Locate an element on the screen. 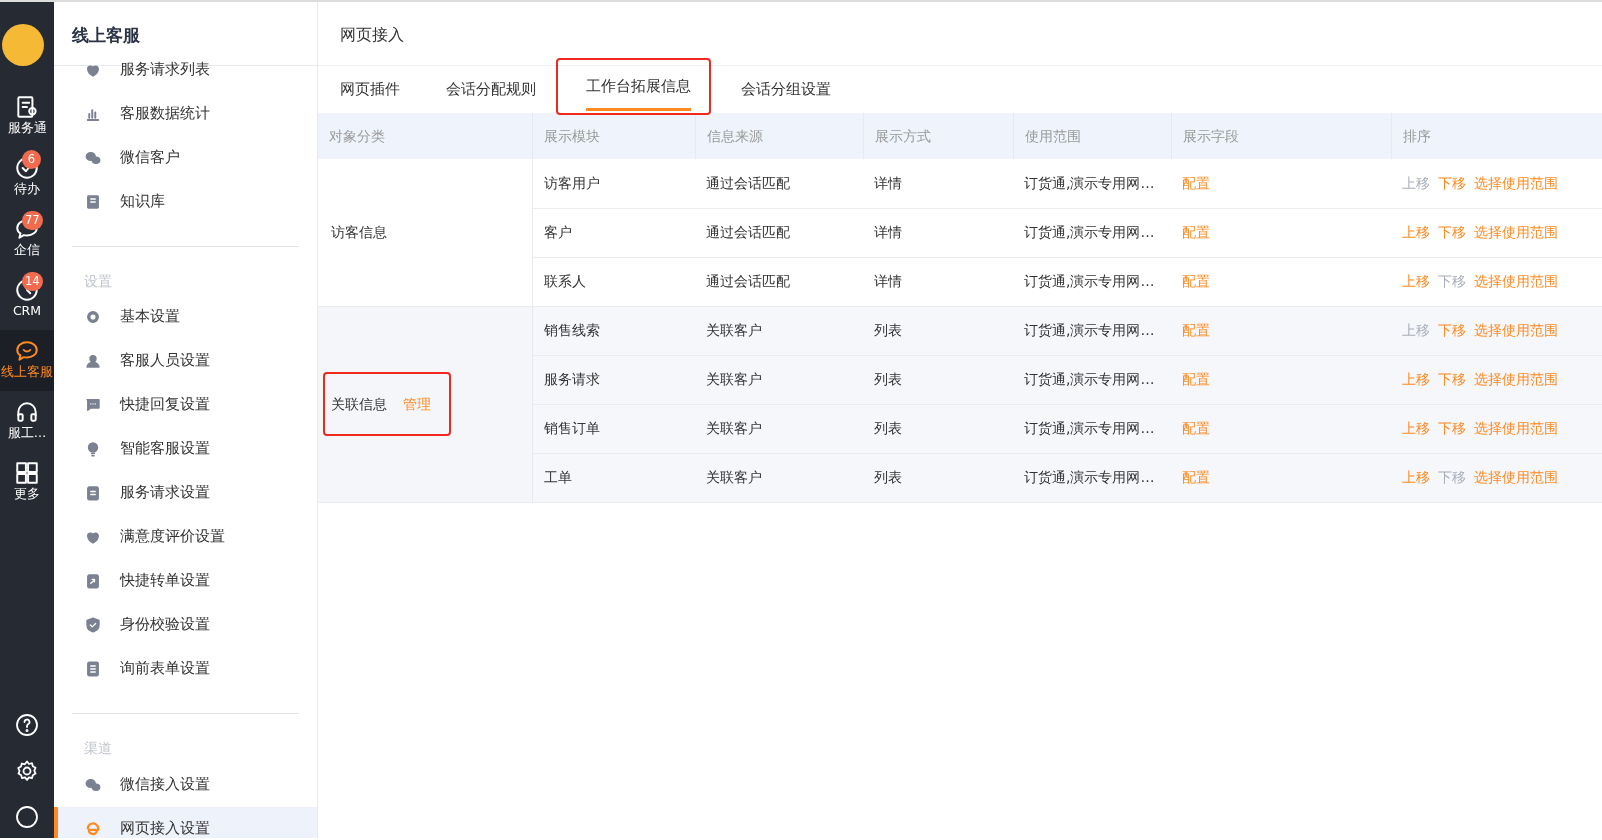 The width and height of the screenshot is (1602, 840). rail-item: 待办 6 is located at coordinates (27, 177).